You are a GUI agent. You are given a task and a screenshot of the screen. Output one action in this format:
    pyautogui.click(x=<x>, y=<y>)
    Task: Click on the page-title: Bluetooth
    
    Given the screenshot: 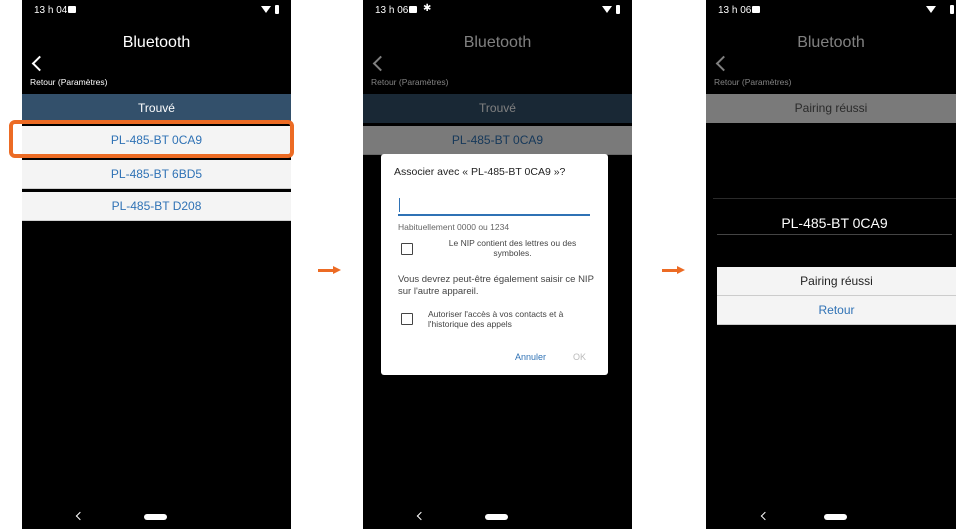 What is the action you would take?
    pyautogui.click(x=156, y=42)
    